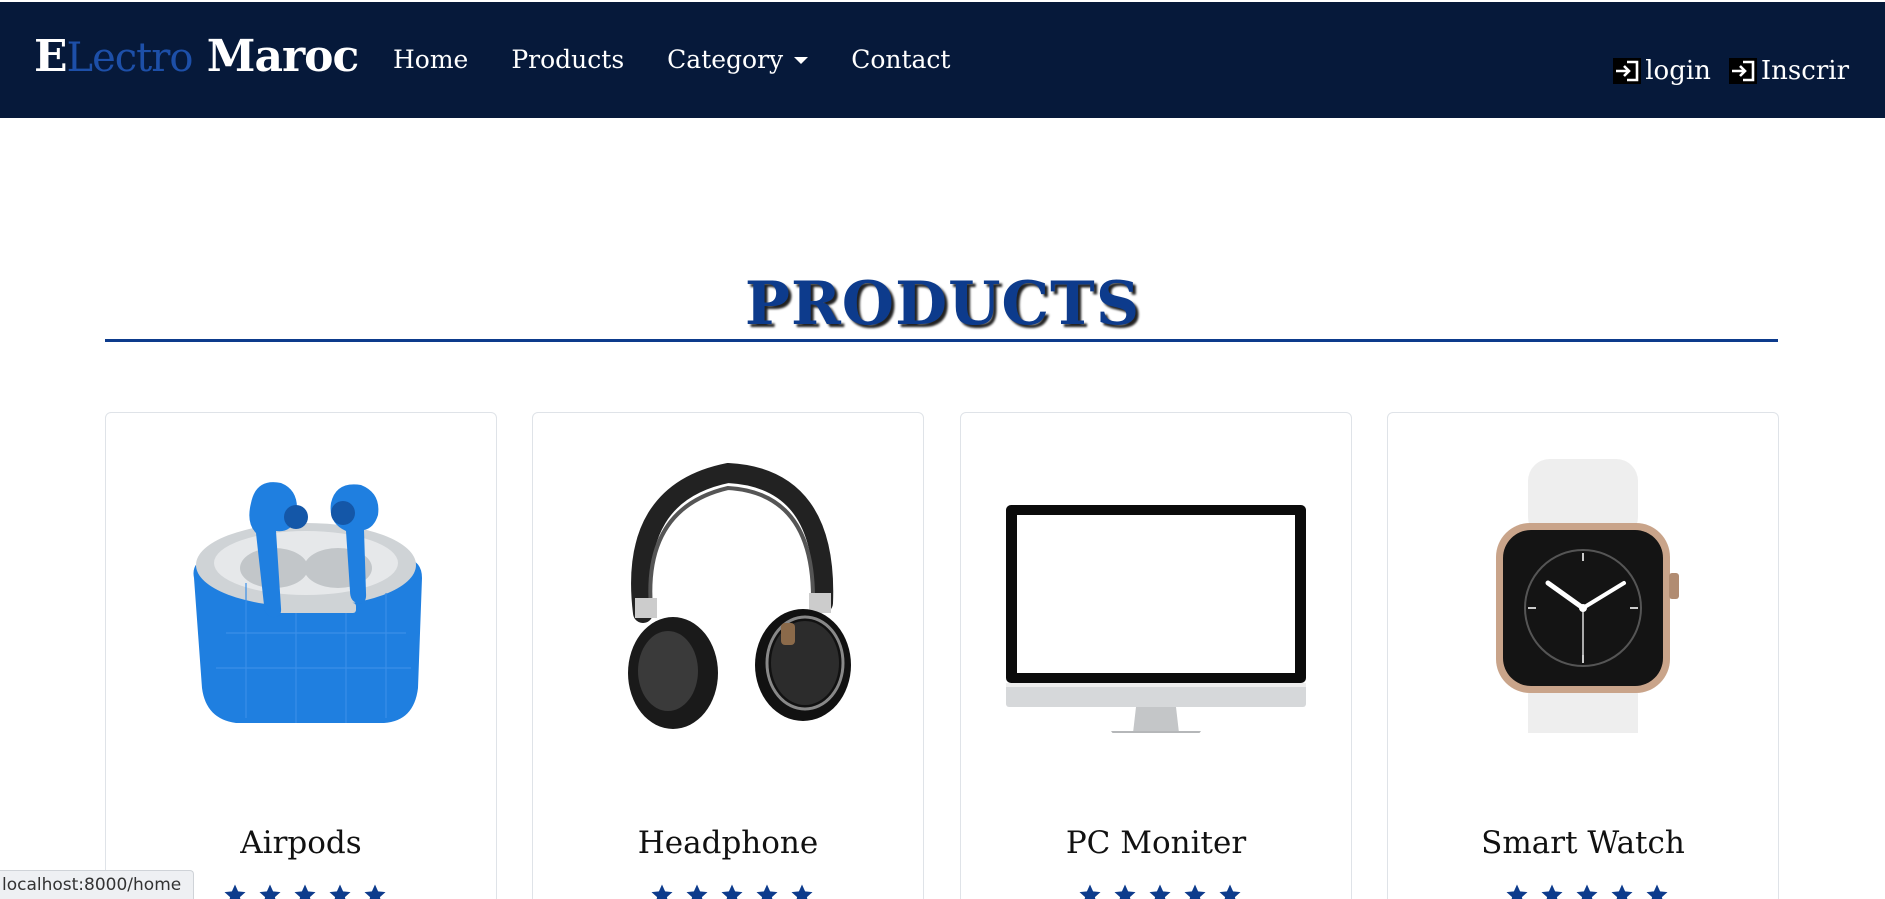  What do you see at coordinates (725, 59) in the screenshot?
I see `nav-category-label: Category` at bounding box center [725, 59].